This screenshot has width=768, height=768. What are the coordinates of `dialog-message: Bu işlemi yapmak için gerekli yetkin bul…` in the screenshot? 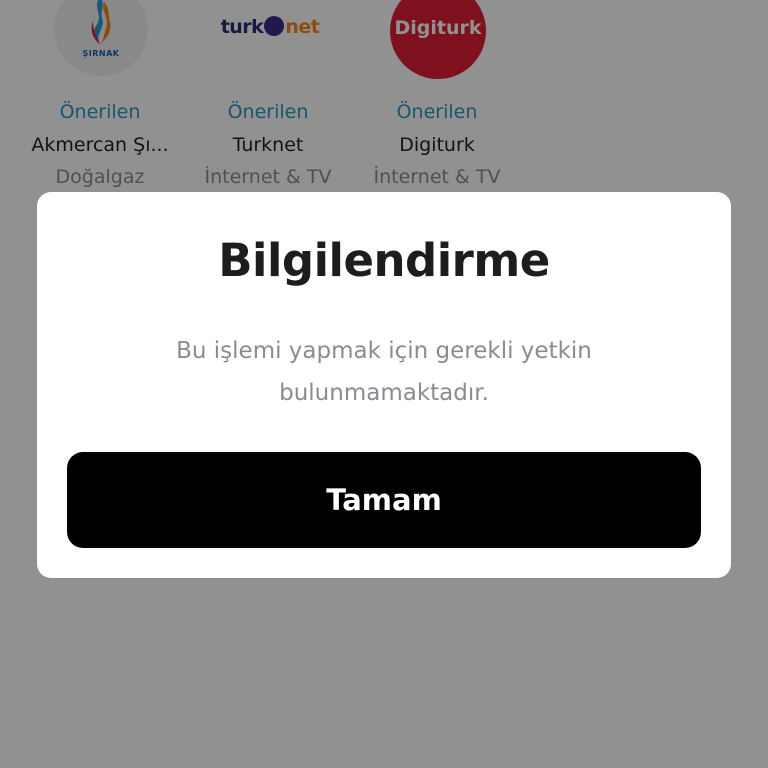 It's located at (384, 372).